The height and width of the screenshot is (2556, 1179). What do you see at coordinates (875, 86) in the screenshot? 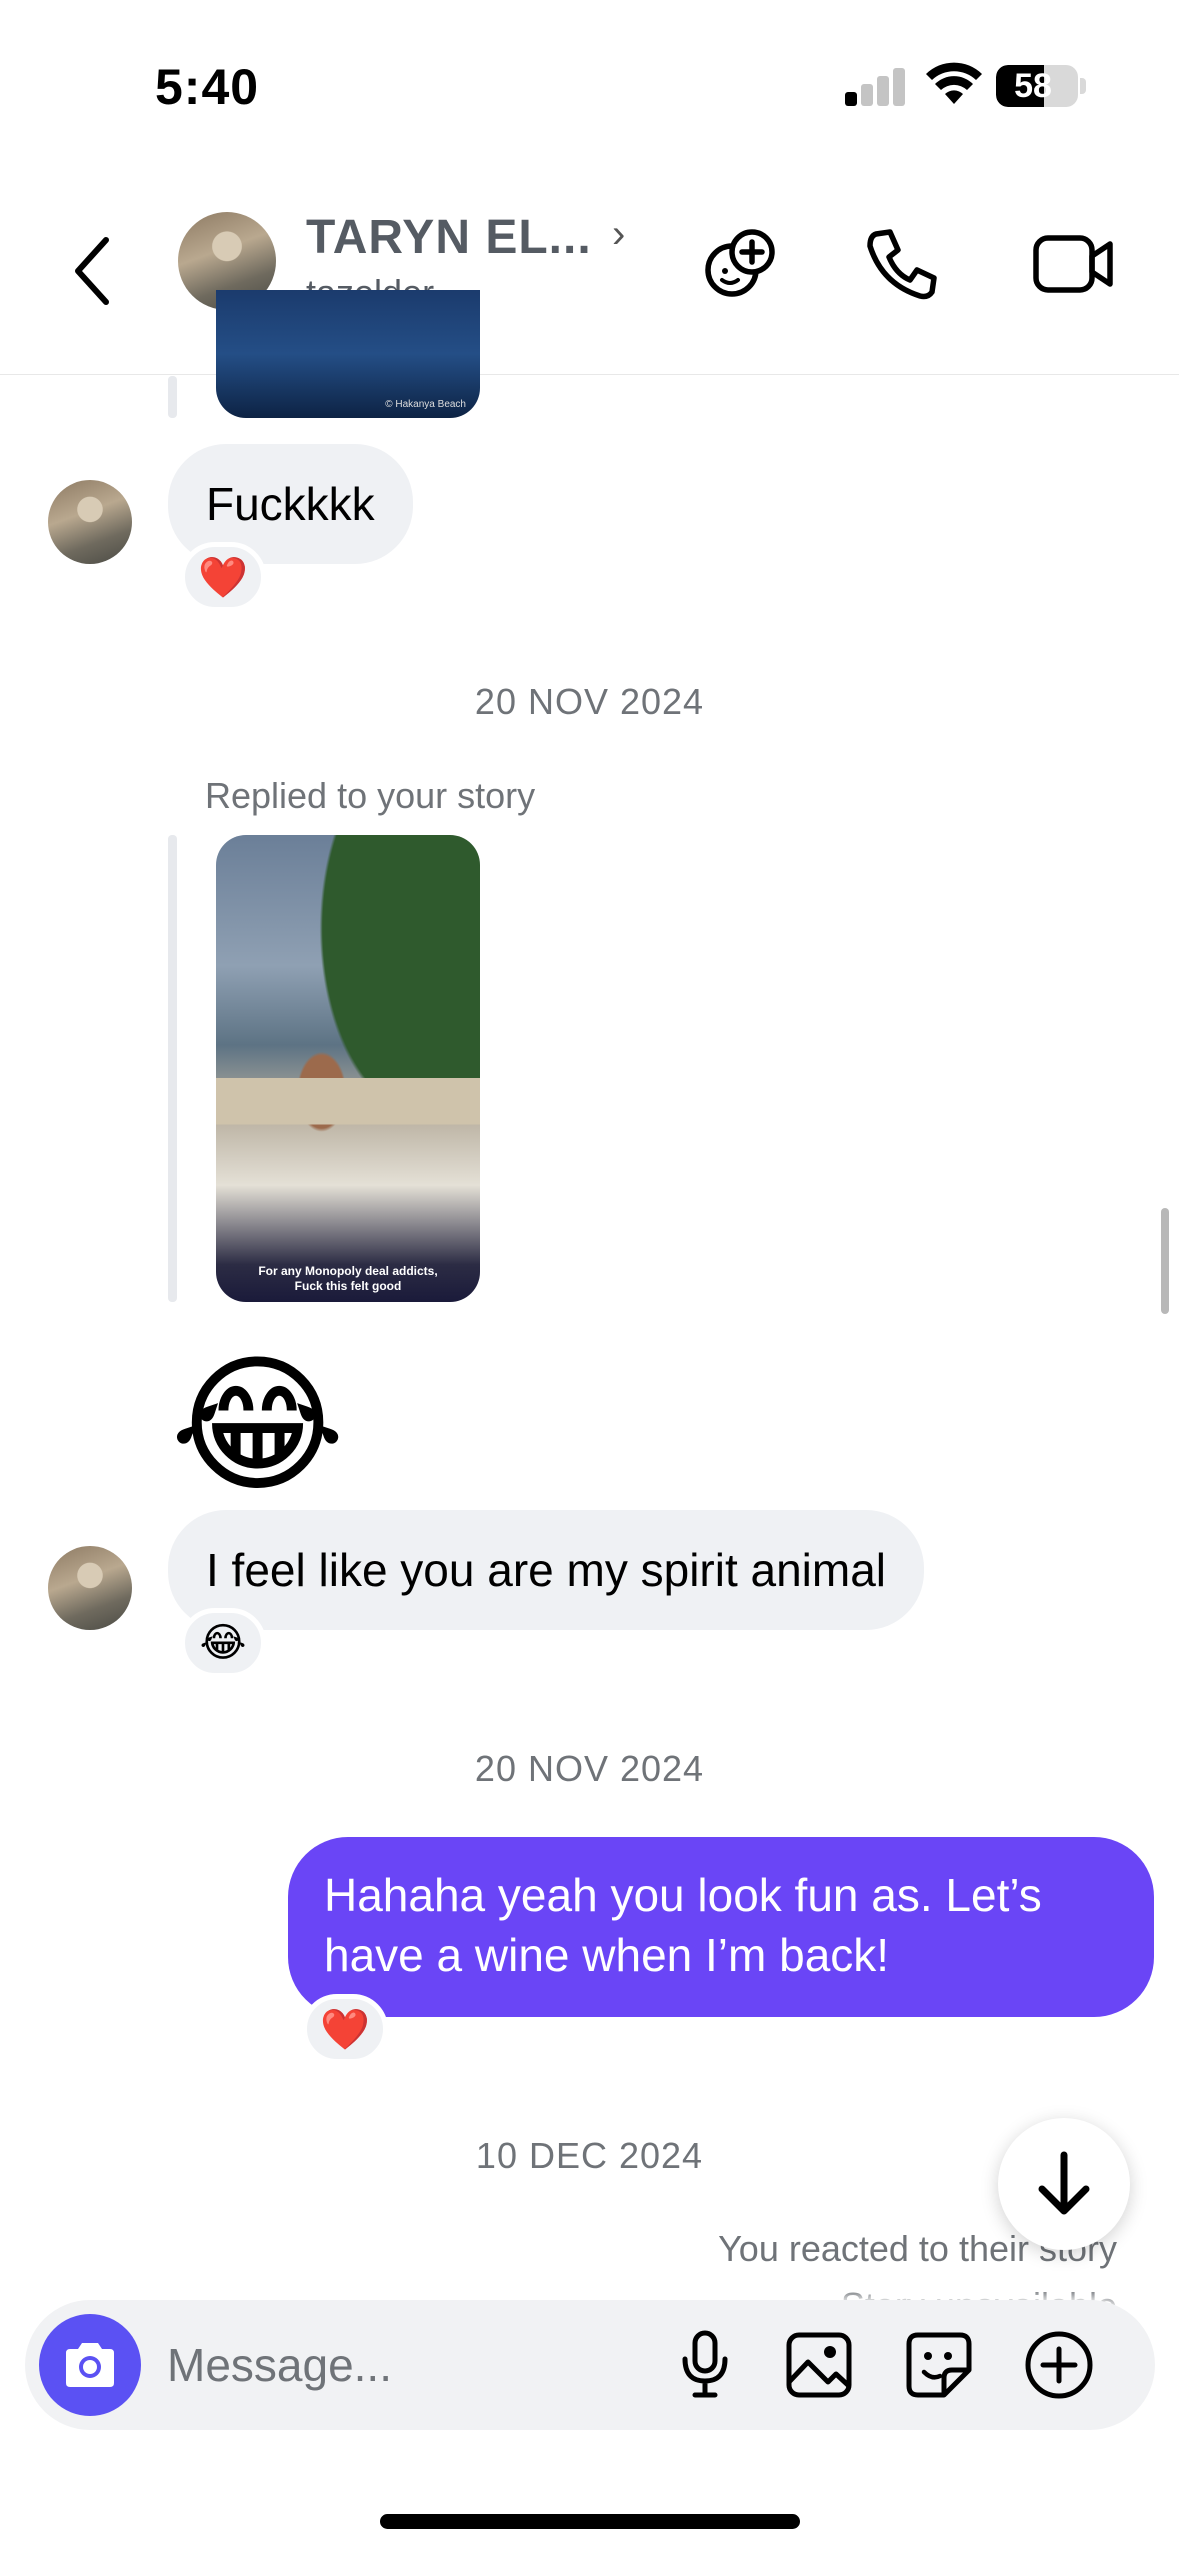
I see `cellular-signal-icon` at bounding box center [875, 86].